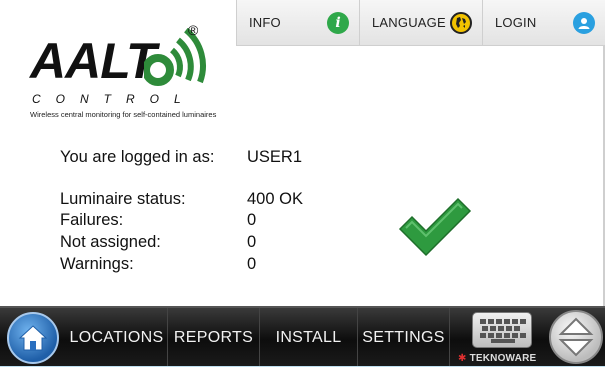 This screenshot has width=605, height=382. Describe the element at coordinates (543, 22) in the screenshot. I see `tab-login: LOGIN` at that location.